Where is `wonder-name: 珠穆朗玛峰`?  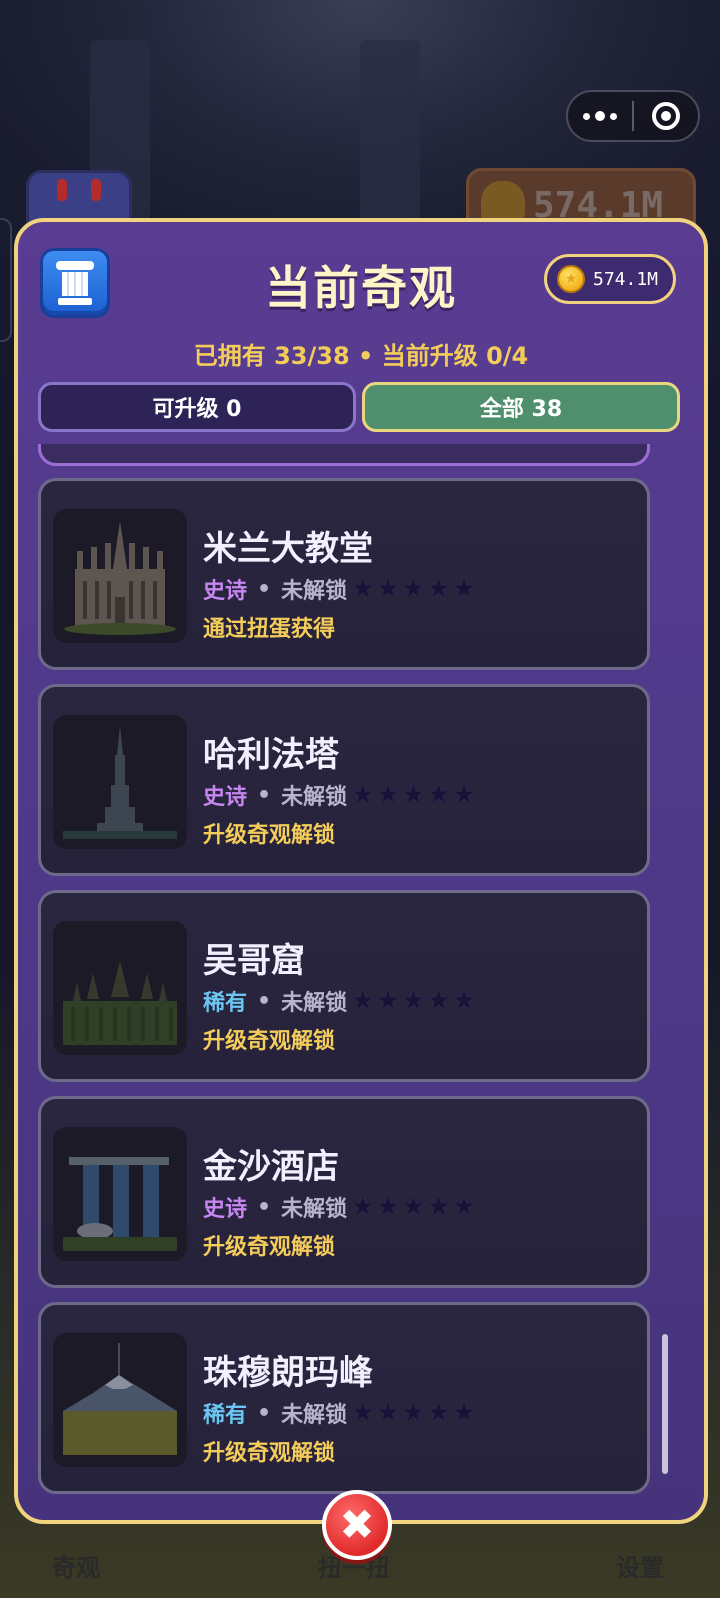
wonder-name: 珠穆朗玛峰 is located at coordinates (288, 1373).